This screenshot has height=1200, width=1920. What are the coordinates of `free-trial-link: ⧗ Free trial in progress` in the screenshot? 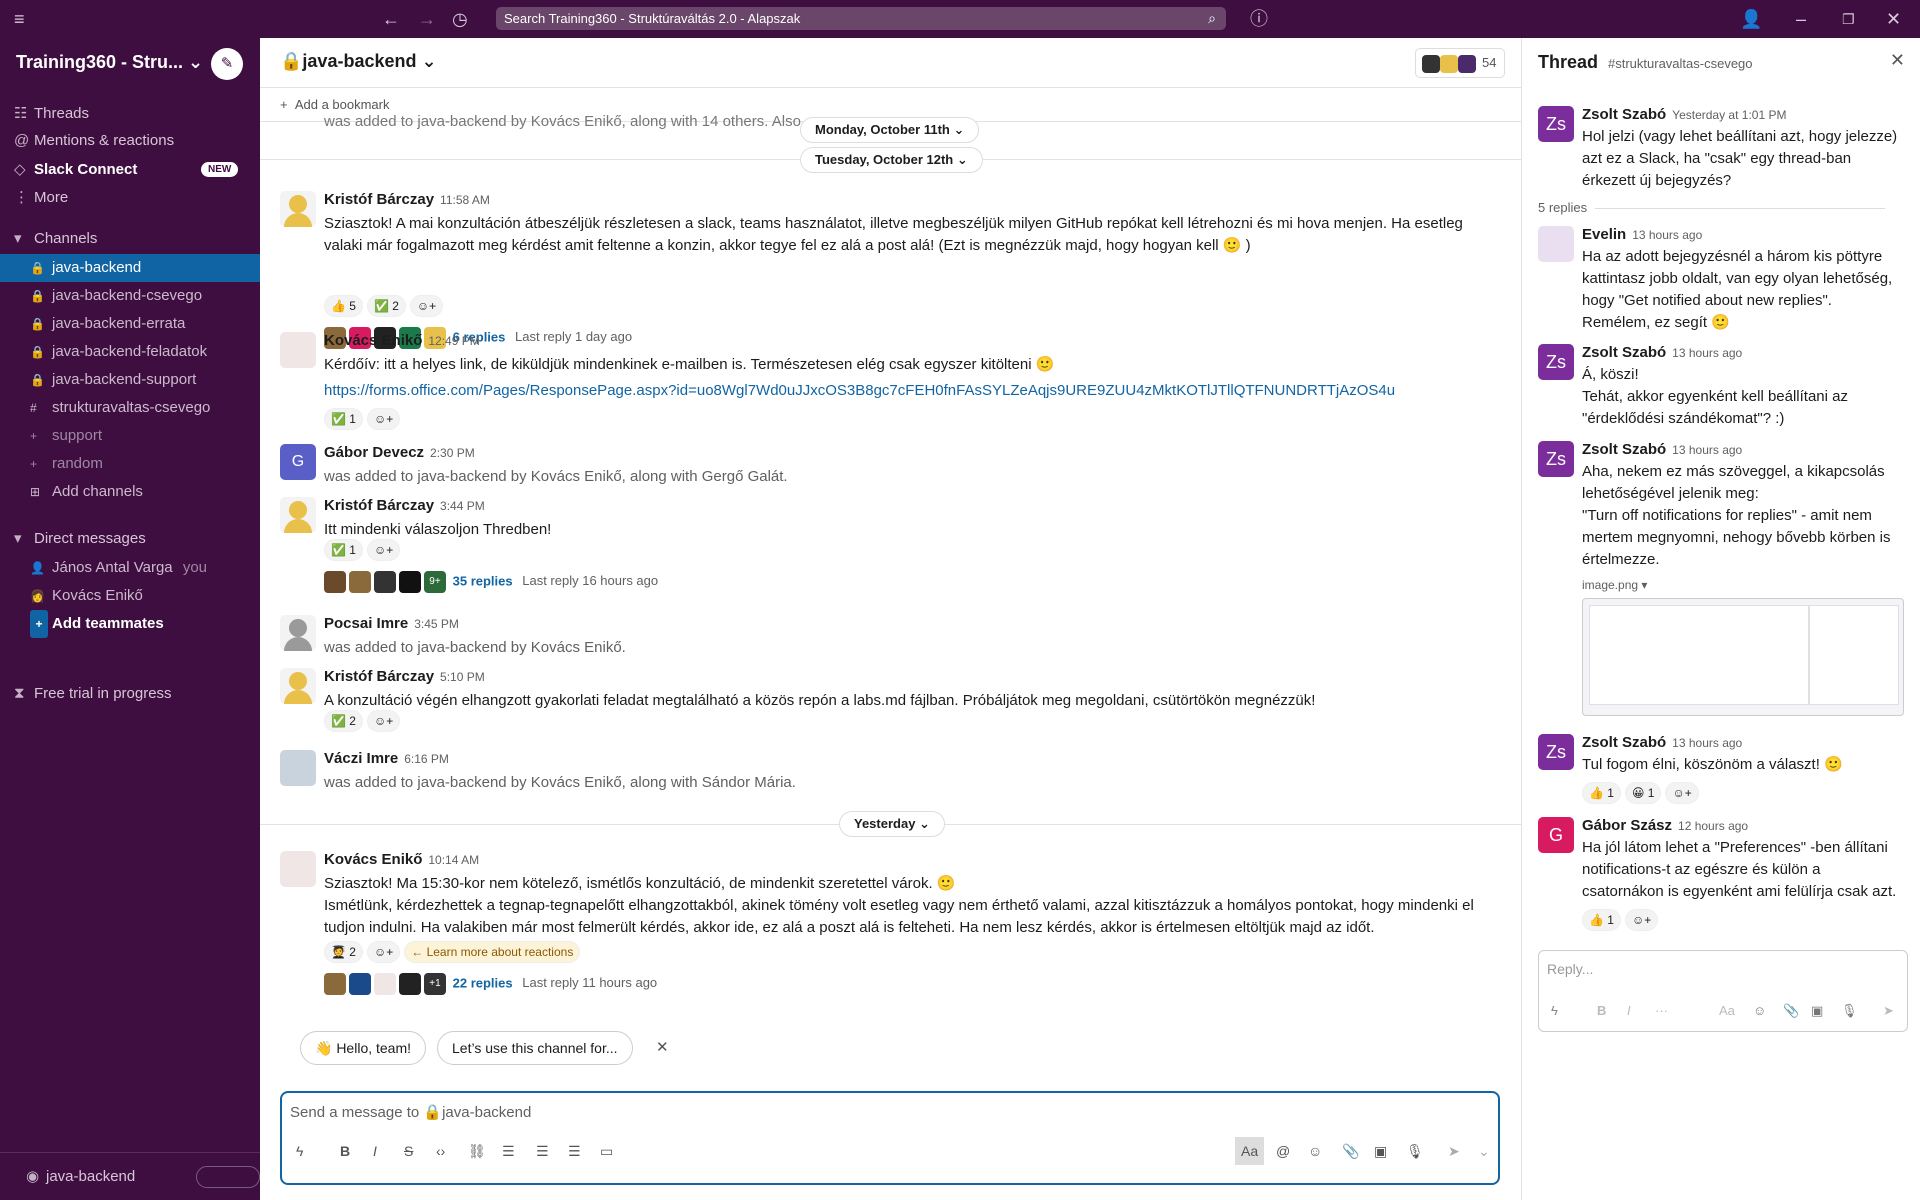 It's located at (93, 693).